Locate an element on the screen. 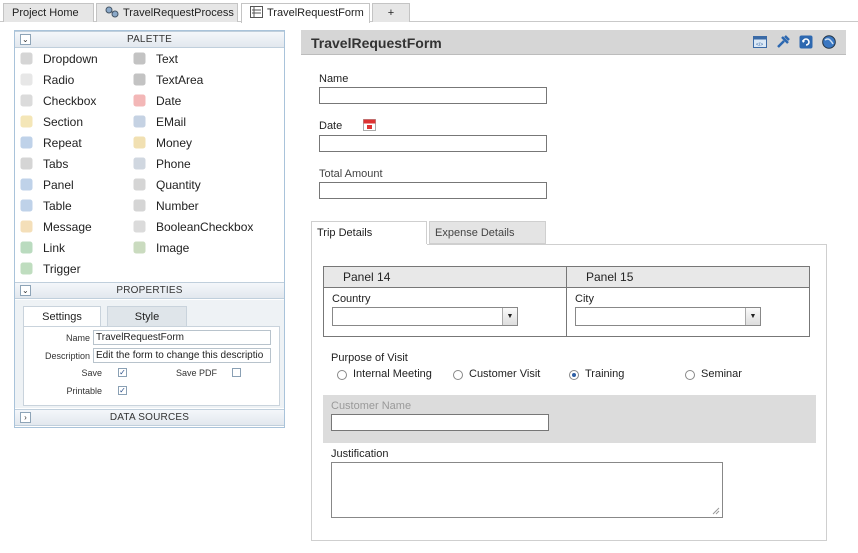 The width and height of the screenshot is (858, 553). palette-item-text: Text is located at coordinates (155, 59).